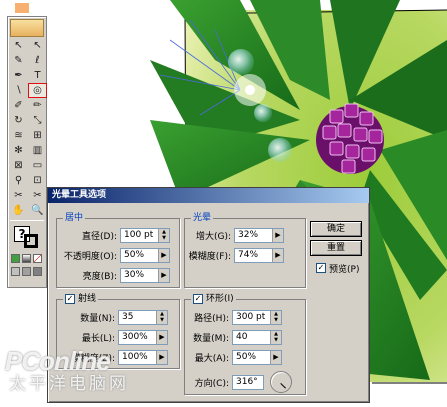 The height and width of the screenshot is (407, 447). Describe the element at coordinates (37, 165) in the screenshot. I see `gradient-tool: ▭` at that location.